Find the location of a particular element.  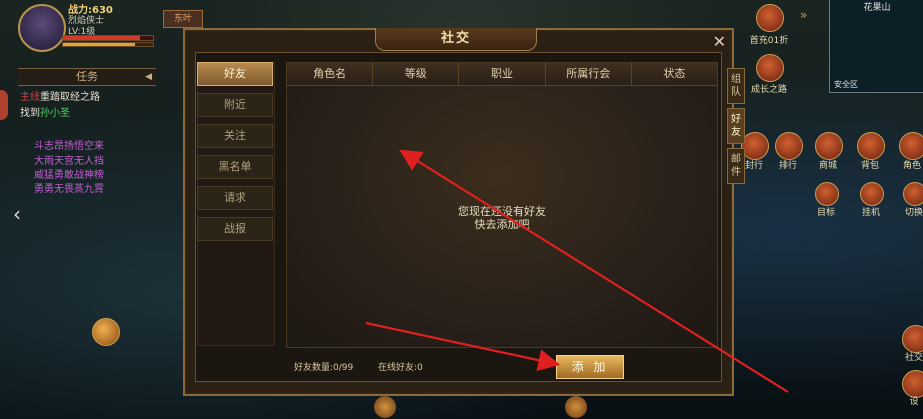

tab-battle-report: 战报 is located at coordinates (235, 229).